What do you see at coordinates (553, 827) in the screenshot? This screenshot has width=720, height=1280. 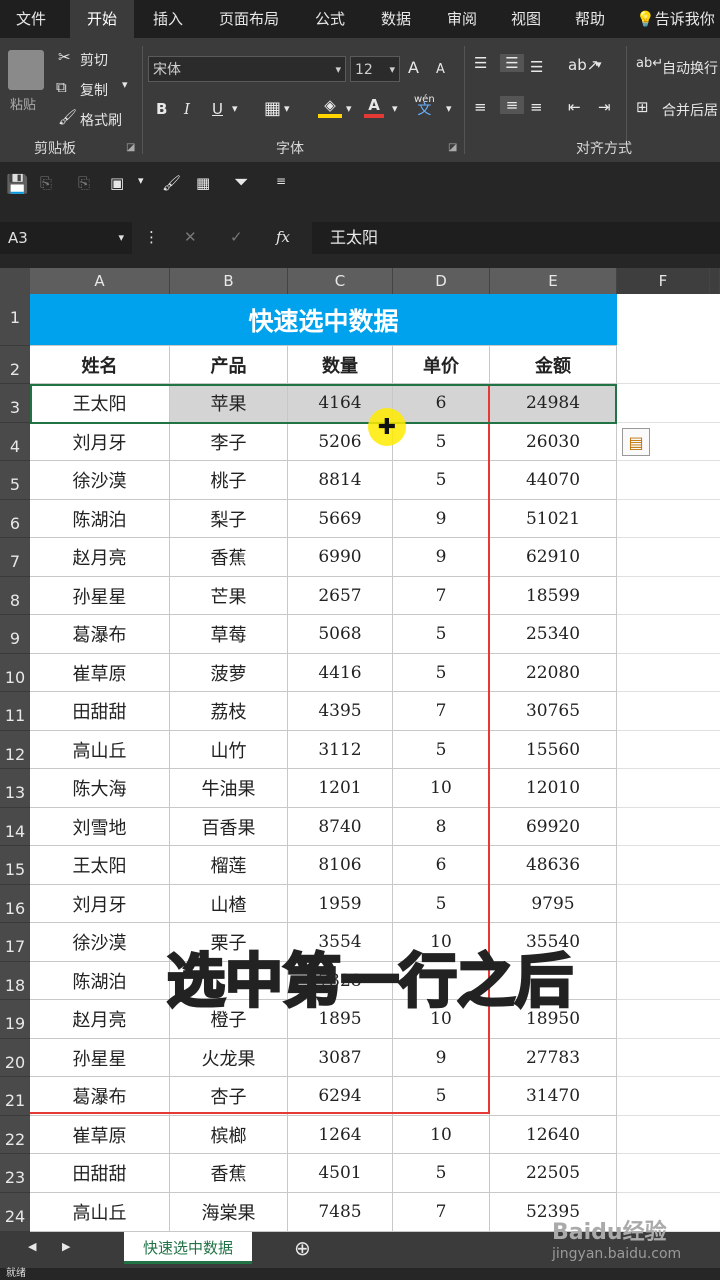 I see `table-cell: 69920` at bounding box center [553, 827].